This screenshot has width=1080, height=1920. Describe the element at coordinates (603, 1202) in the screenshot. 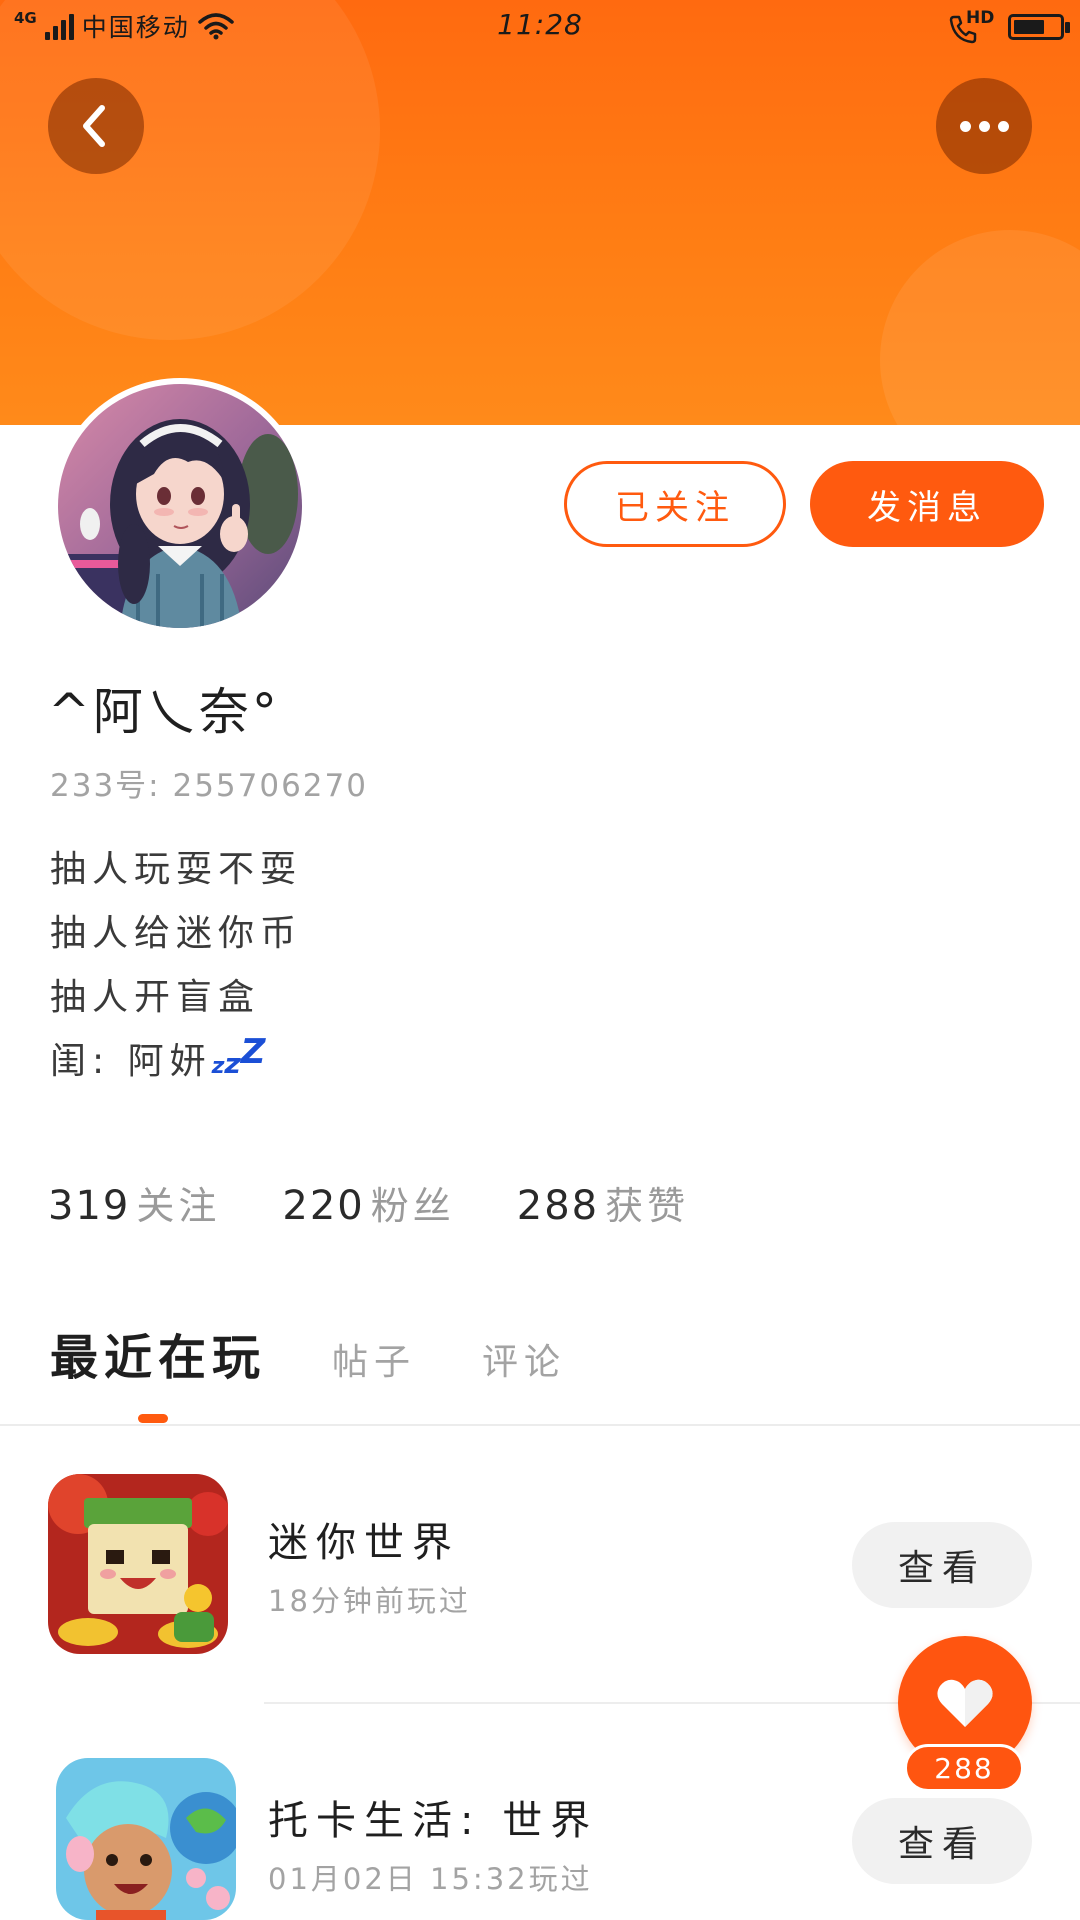

I see `stat-likes: 288 获赞` at that location.